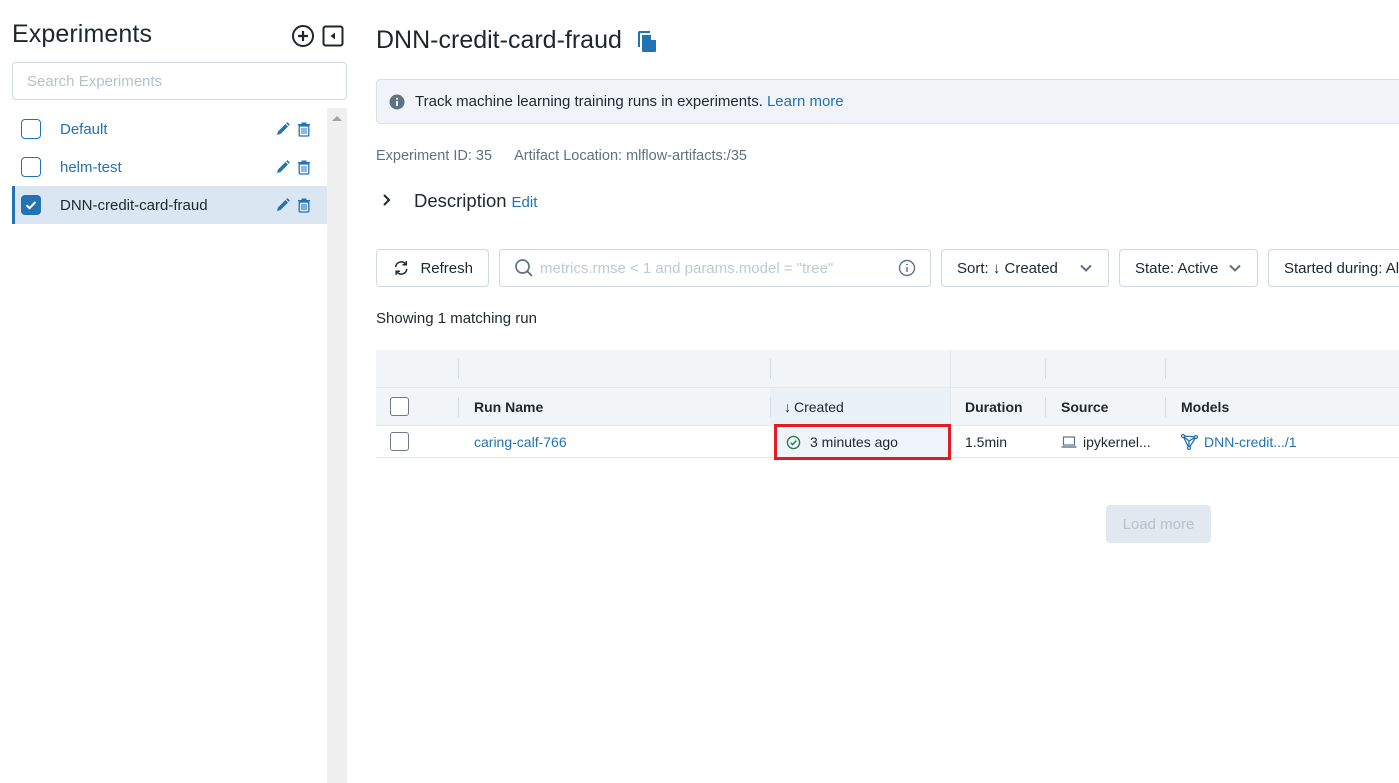  I want to click on select-all-checkbox, so click(399, 406).